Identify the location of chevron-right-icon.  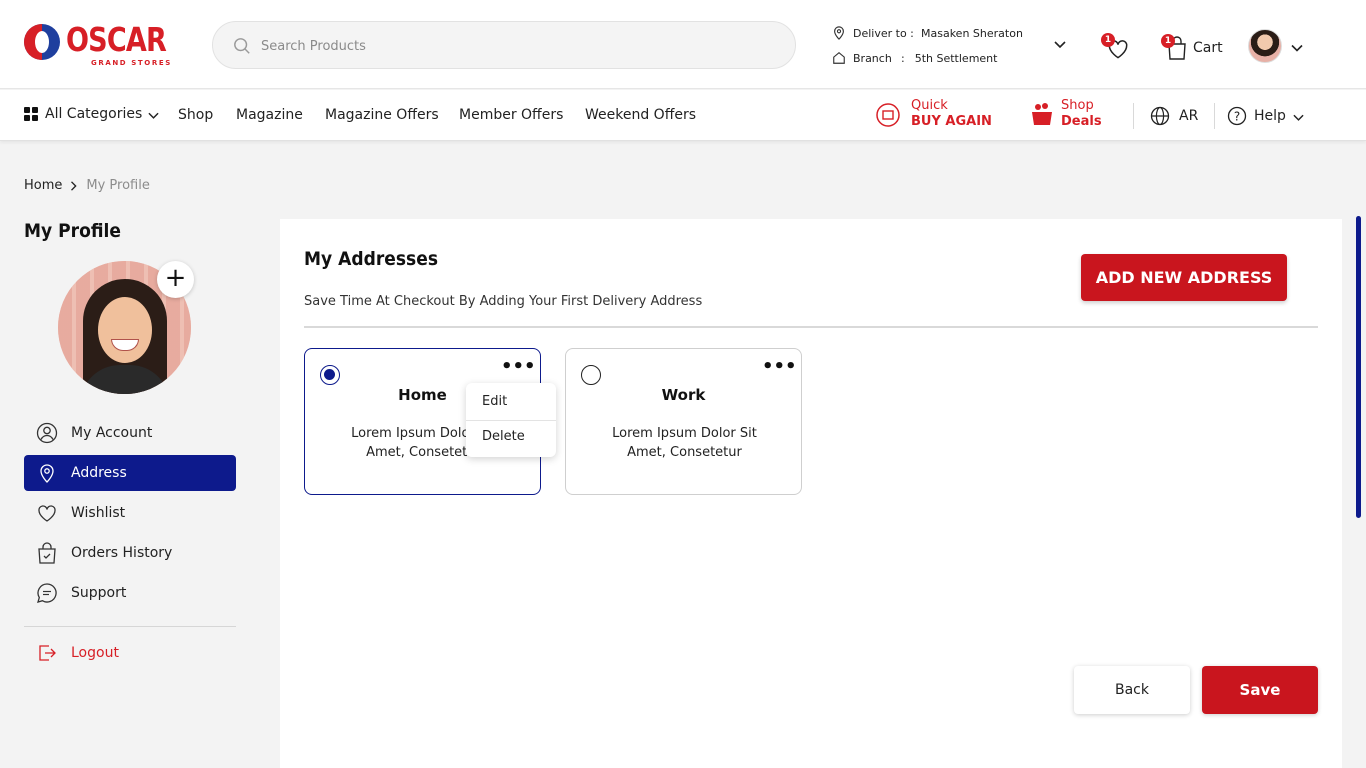
(74, 185).